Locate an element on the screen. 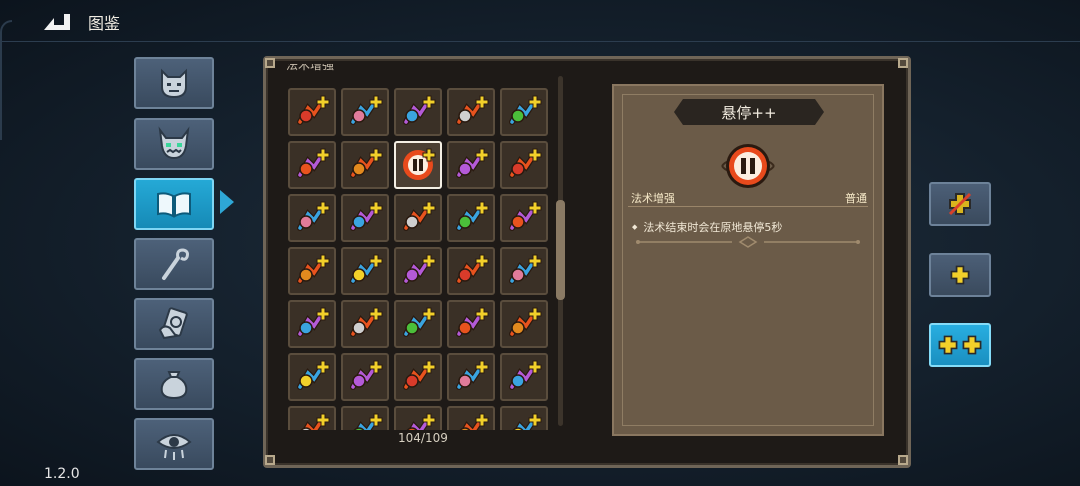 The width and height of the screenshot is (1080, 486). tab-spells is located at coordinates (174, 204).